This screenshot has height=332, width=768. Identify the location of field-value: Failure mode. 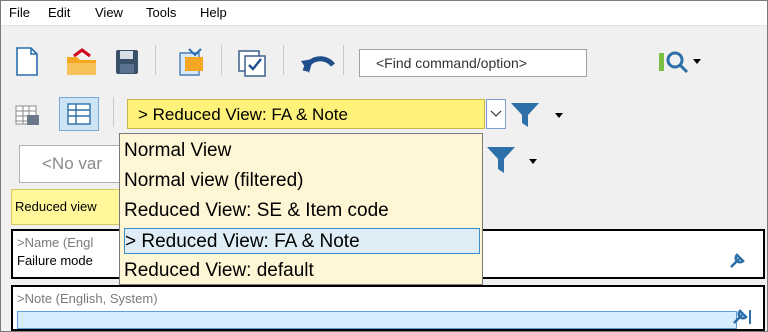
(55, 260).